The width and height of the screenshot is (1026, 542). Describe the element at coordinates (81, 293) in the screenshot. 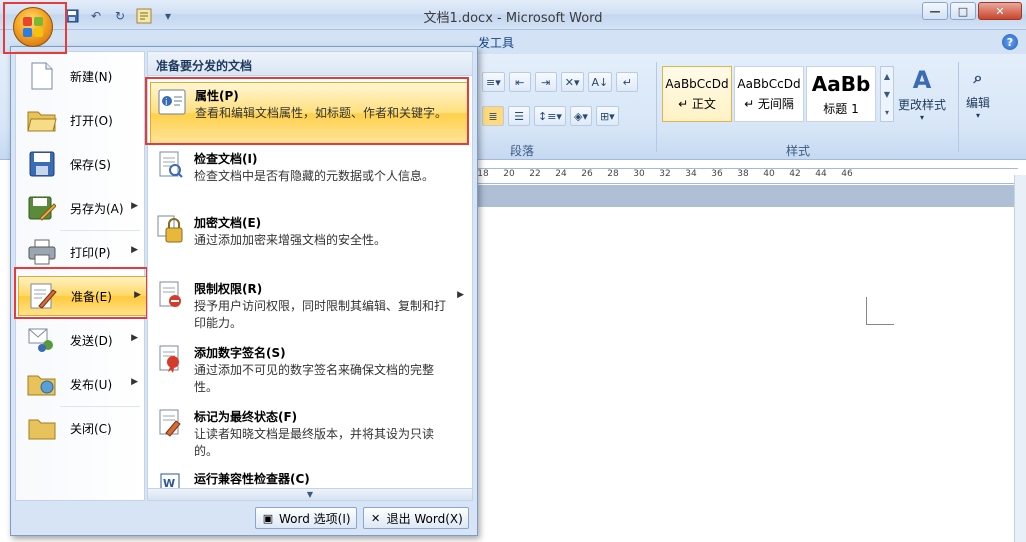

I see `prepare-highlight-box` at that location.